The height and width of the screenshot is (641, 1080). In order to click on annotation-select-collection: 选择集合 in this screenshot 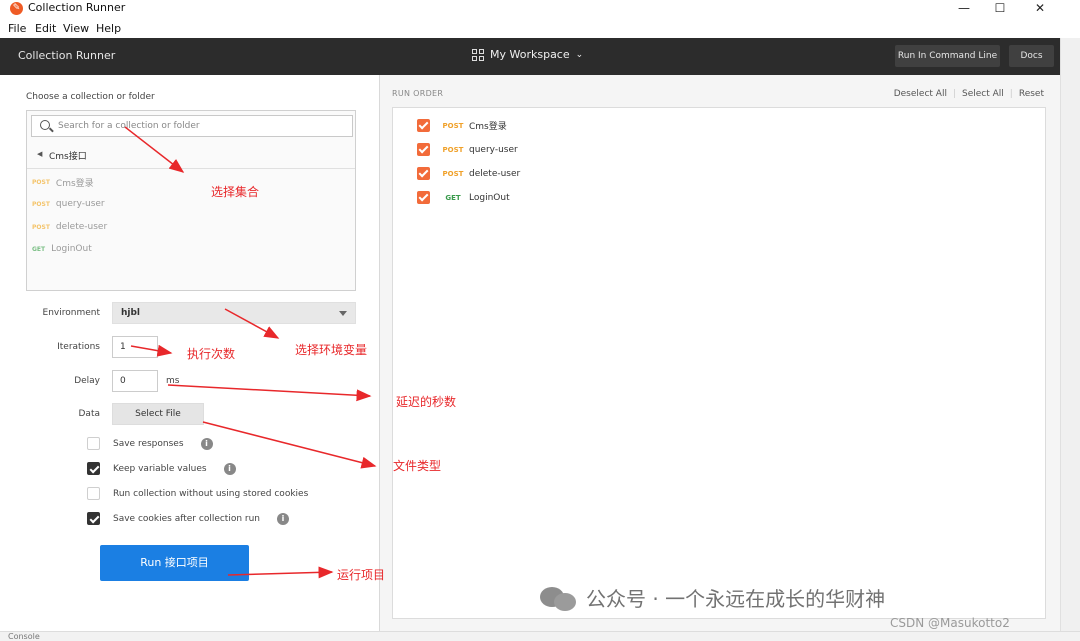, I will do `click(235, 192)`.